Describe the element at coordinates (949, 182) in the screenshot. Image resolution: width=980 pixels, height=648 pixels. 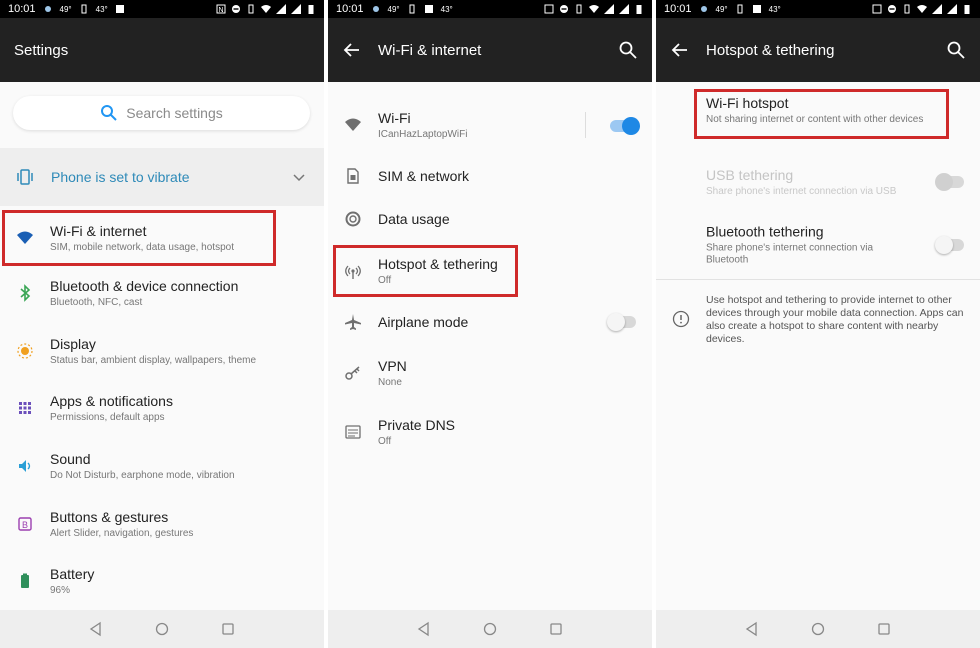
I see `usb-tethering-toggle` at that location.